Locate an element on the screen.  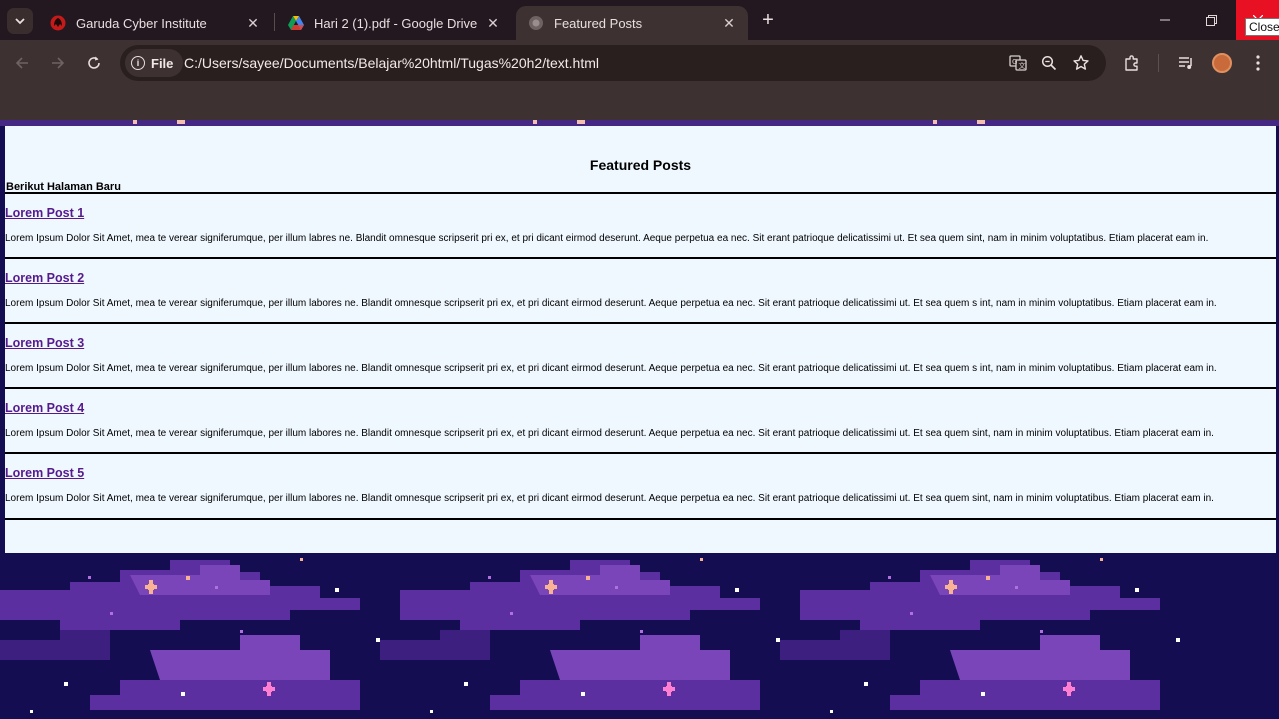
tab-separator is located at coordinates (274, 22).